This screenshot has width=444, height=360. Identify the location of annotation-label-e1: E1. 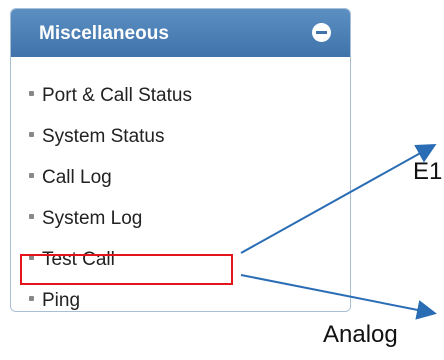
(428, 171).